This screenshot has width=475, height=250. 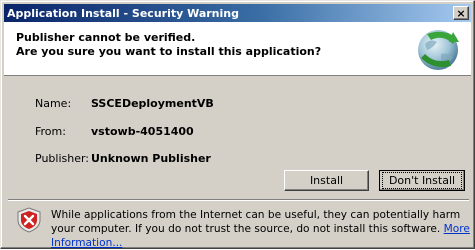 I want to click on close-button: ×, so click(x=461, y=13).